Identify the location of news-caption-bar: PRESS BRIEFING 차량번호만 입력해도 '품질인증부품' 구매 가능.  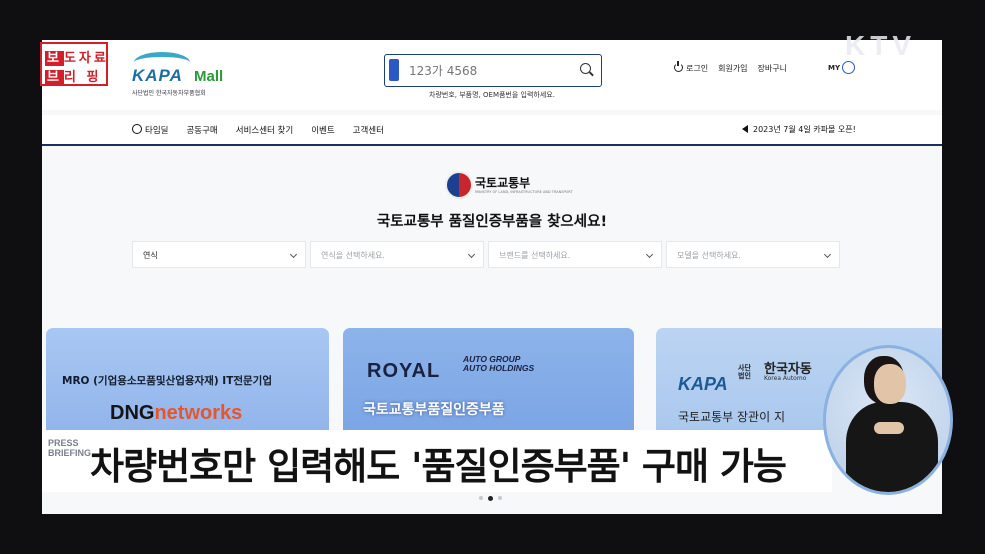
(437, 461).